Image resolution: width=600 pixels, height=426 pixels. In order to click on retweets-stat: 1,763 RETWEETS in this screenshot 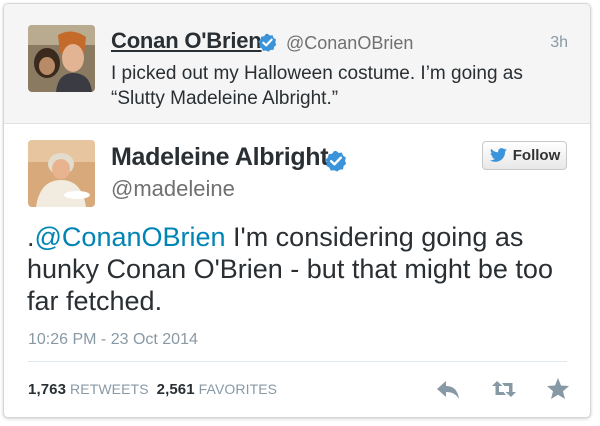, I will do `click(88, 389)`.